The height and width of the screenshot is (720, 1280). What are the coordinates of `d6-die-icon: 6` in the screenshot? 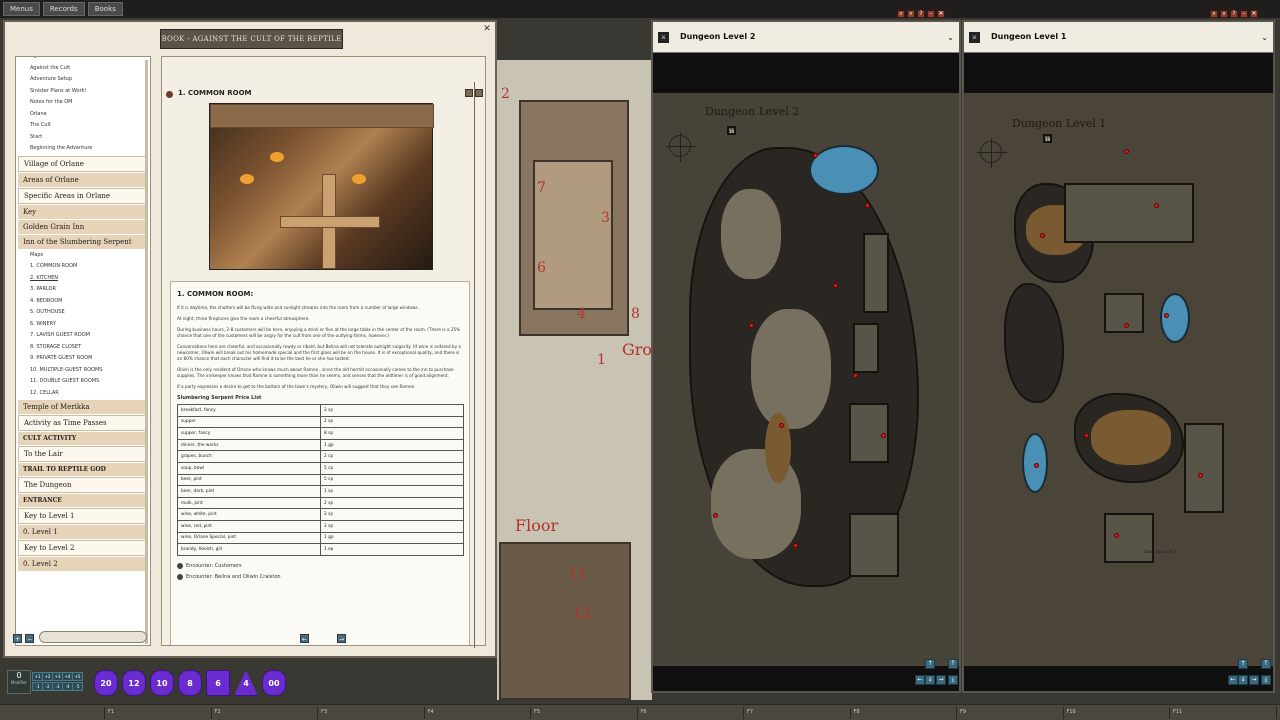 It's located at (218, 683).